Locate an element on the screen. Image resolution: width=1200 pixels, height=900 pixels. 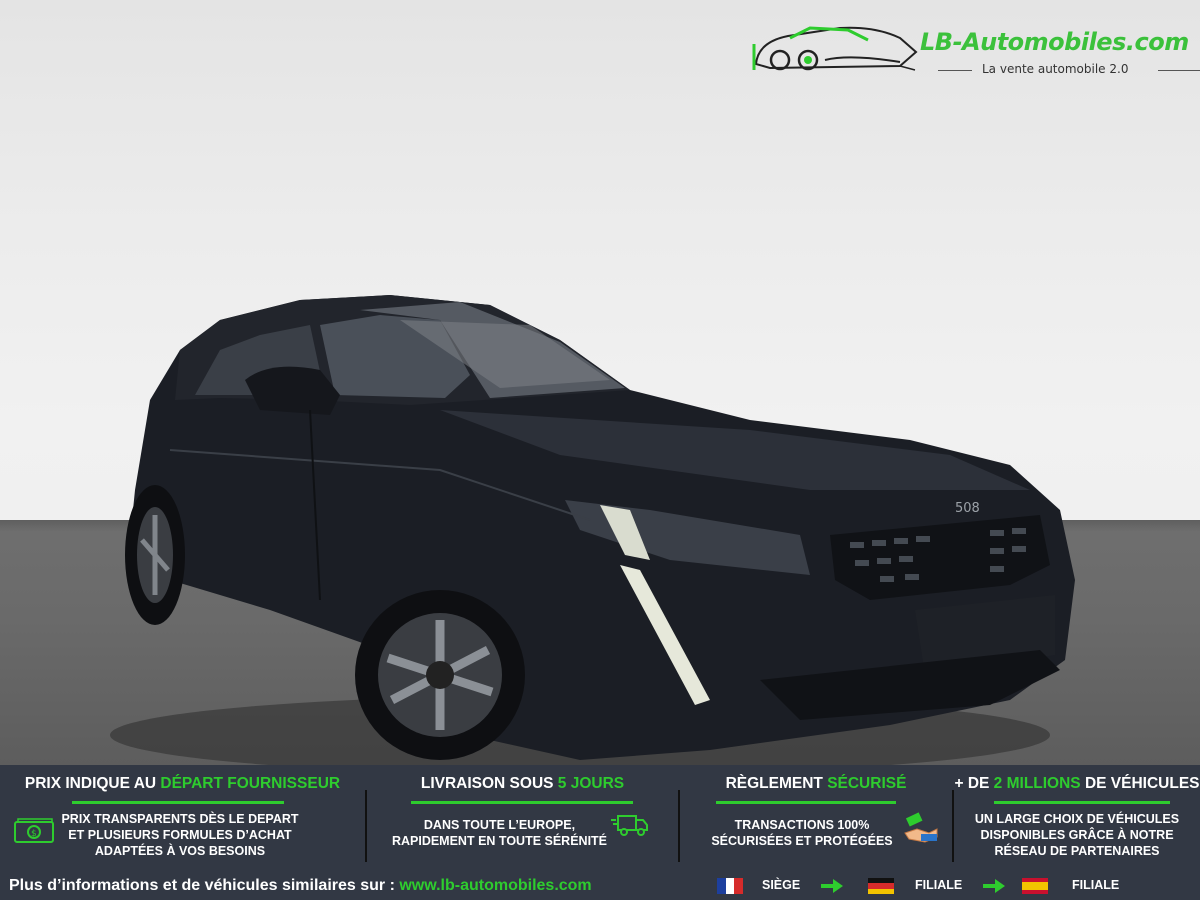
france-flag is located at coordinates (730, 886).